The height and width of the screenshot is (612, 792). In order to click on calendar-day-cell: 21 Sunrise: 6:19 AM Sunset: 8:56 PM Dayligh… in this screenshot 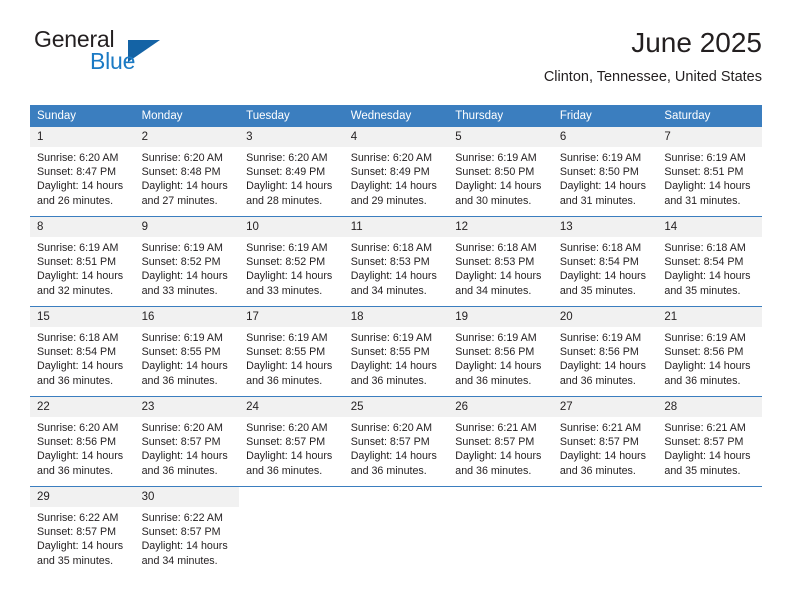, I will do `click(709, 351)`.